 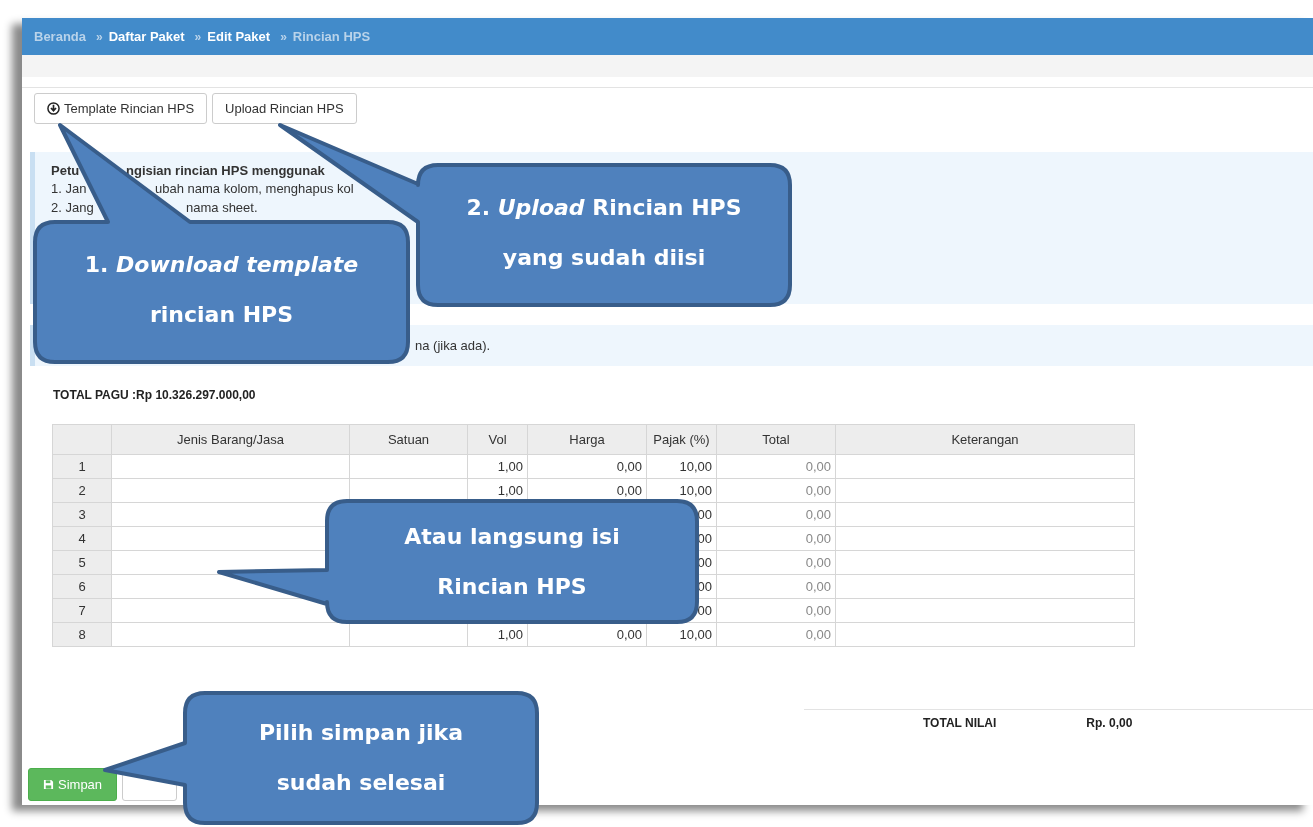 What do you see at coordinates (82, 514) in the screenshot?
I see `table-cell: 3` at bounding box center [82, 514].